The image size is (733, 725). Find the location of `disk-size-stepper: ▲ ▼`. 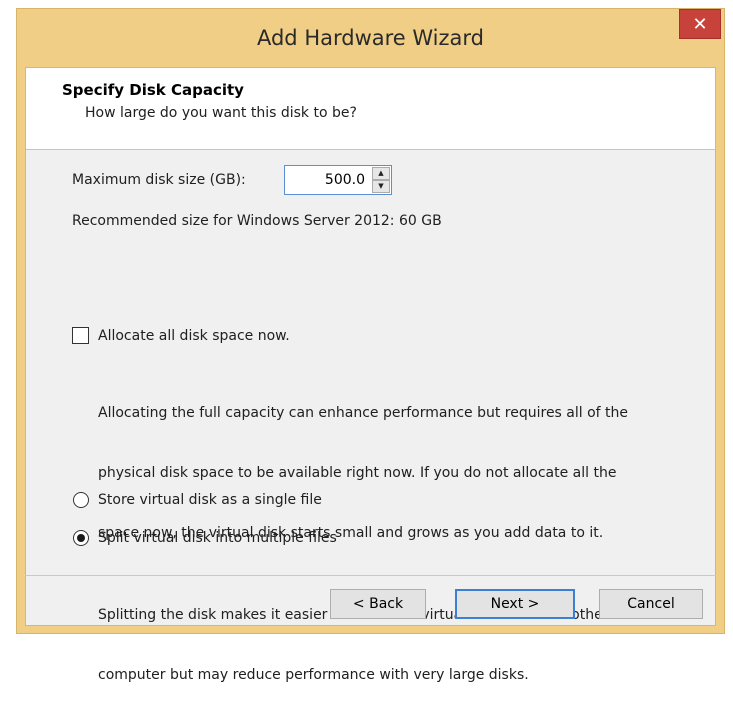

disk-size-stepper: ▲ ▼ is located at coordinates (338, 180).